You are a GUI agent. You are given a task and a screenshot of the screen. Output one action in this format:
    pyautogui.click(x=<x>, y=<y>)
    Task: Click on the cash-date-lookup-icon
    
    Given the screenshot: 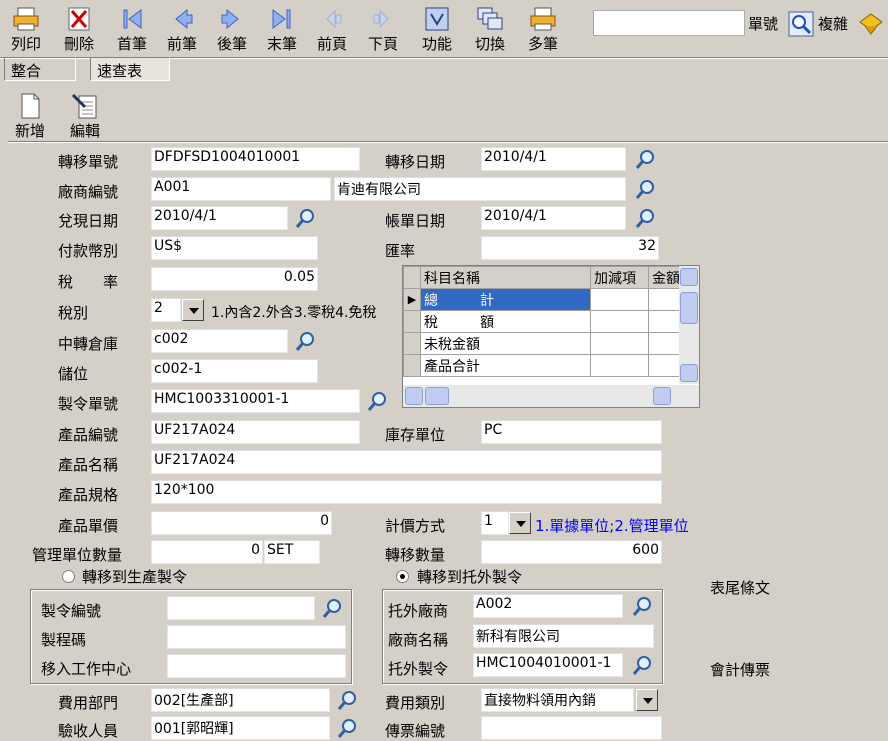 What is the action you would take?
    pyautogui.click(x=305, y=218)
    